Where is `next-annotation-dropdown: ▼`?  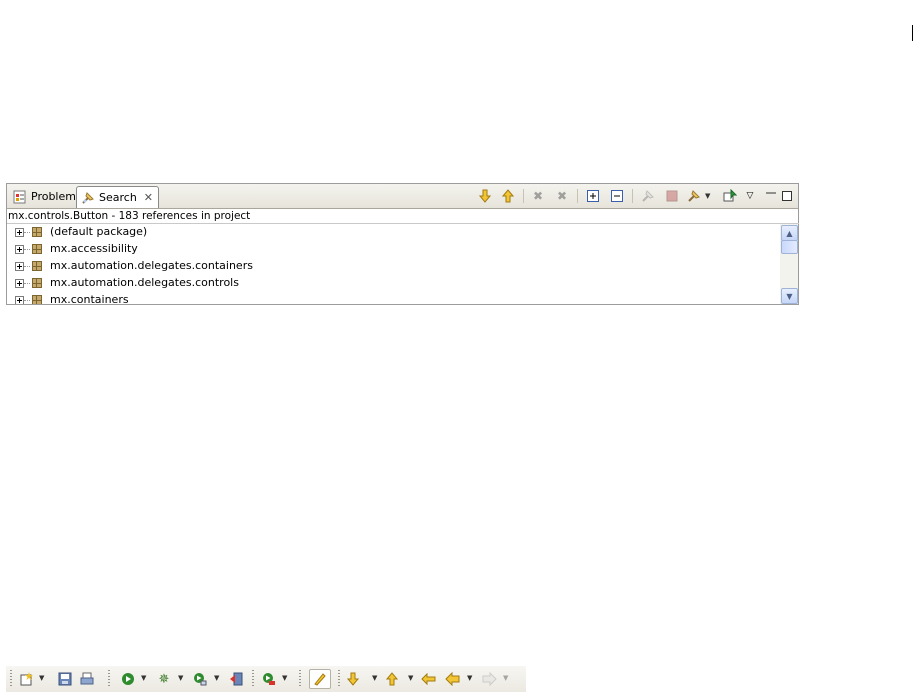
next-annotation-dropdown: ▼ is located at coordinates (374, 678).